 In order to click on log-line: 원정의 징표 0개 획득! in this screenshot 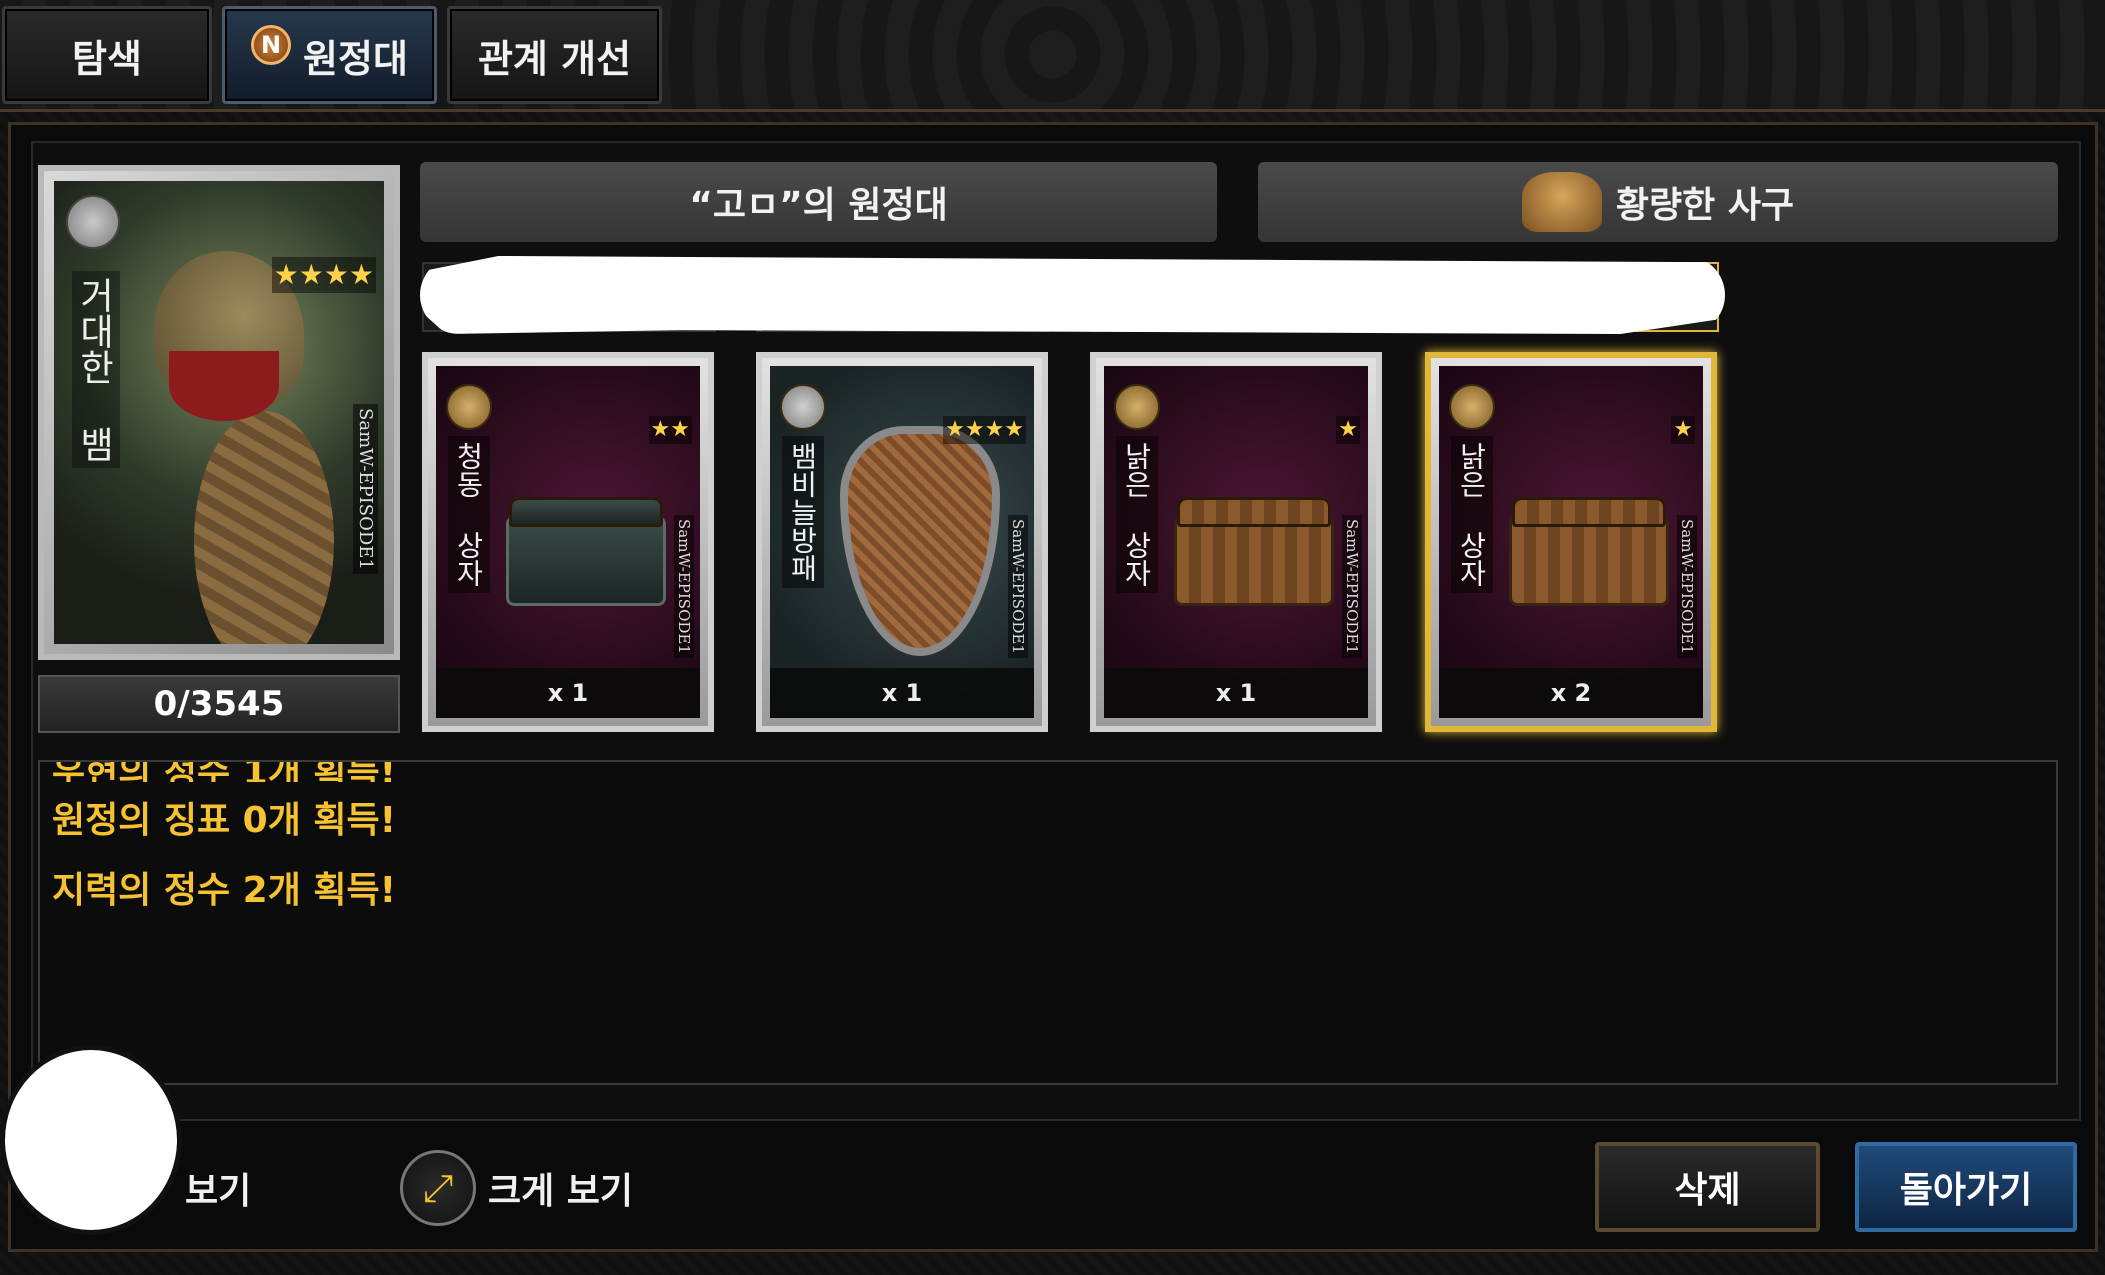, I will do `click(224, 820)`.